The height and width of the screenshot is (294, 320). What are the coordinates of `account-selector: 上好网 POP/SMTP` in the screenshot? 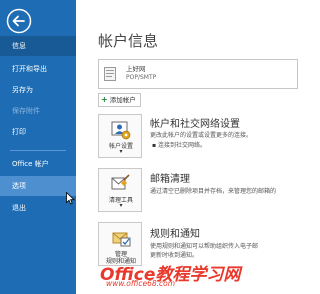 It's located at (198, 74).